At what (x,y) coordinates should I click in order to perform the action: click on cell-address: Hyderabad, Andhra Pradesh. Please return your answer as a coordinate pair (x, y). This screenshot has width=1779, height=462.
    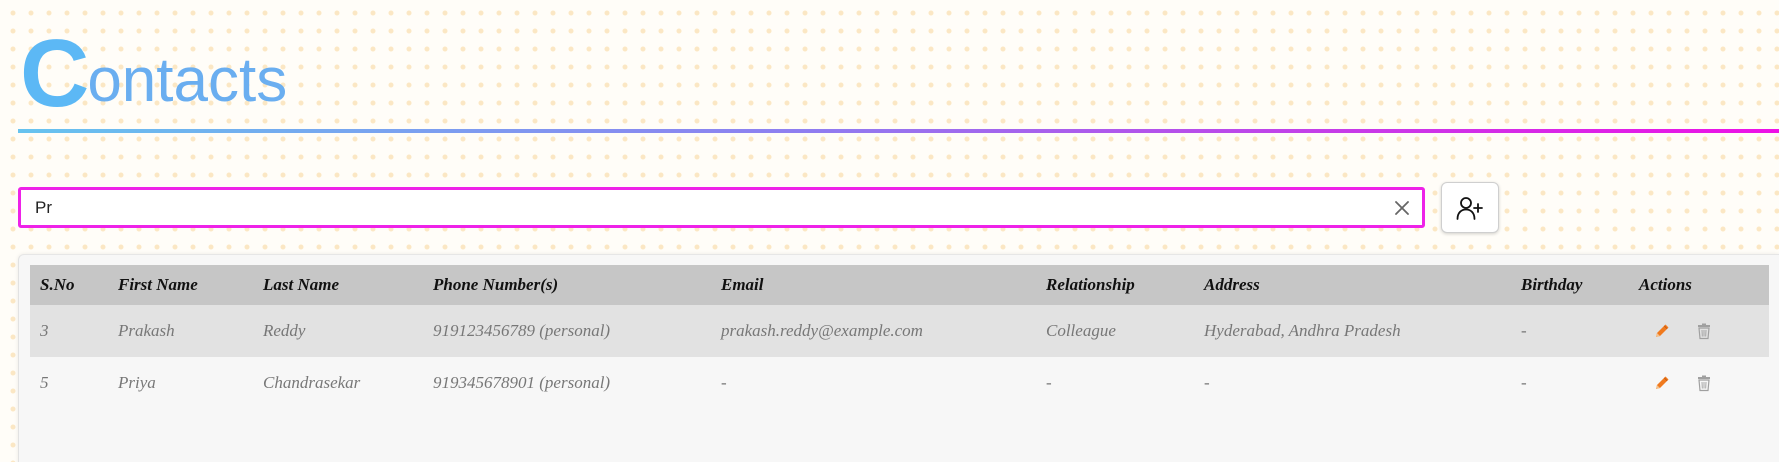
    Looking at the image, I should click on (1302, 330).